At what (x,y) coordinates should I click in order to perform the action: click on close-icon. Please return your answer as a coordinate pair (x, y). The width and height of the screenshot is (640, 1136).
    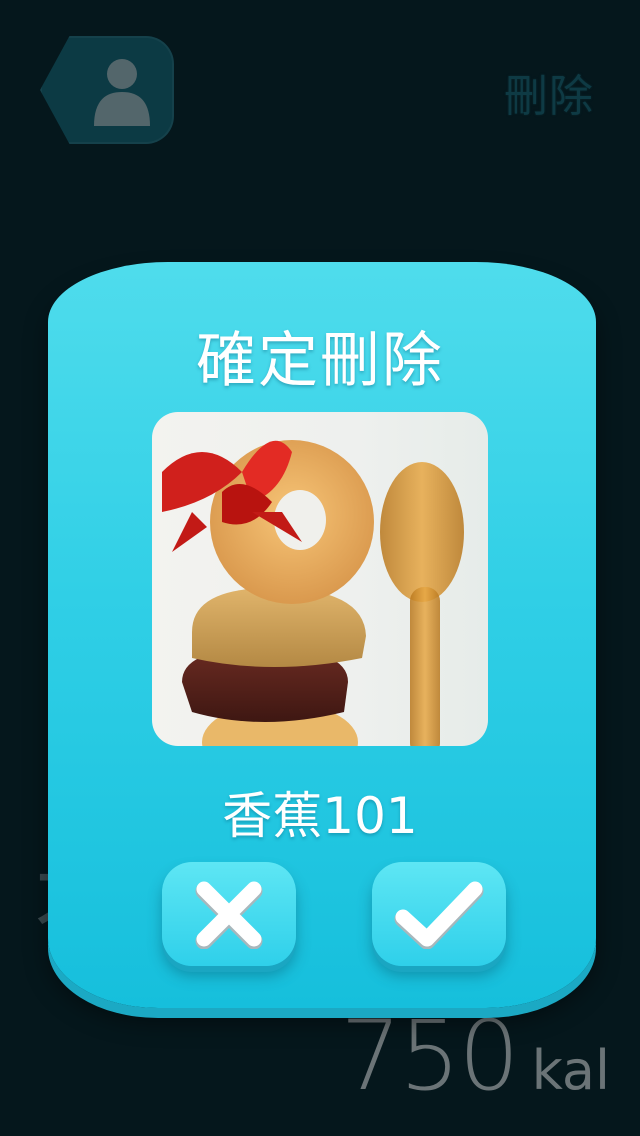
    Looking at the image, I should click on (229, 915).